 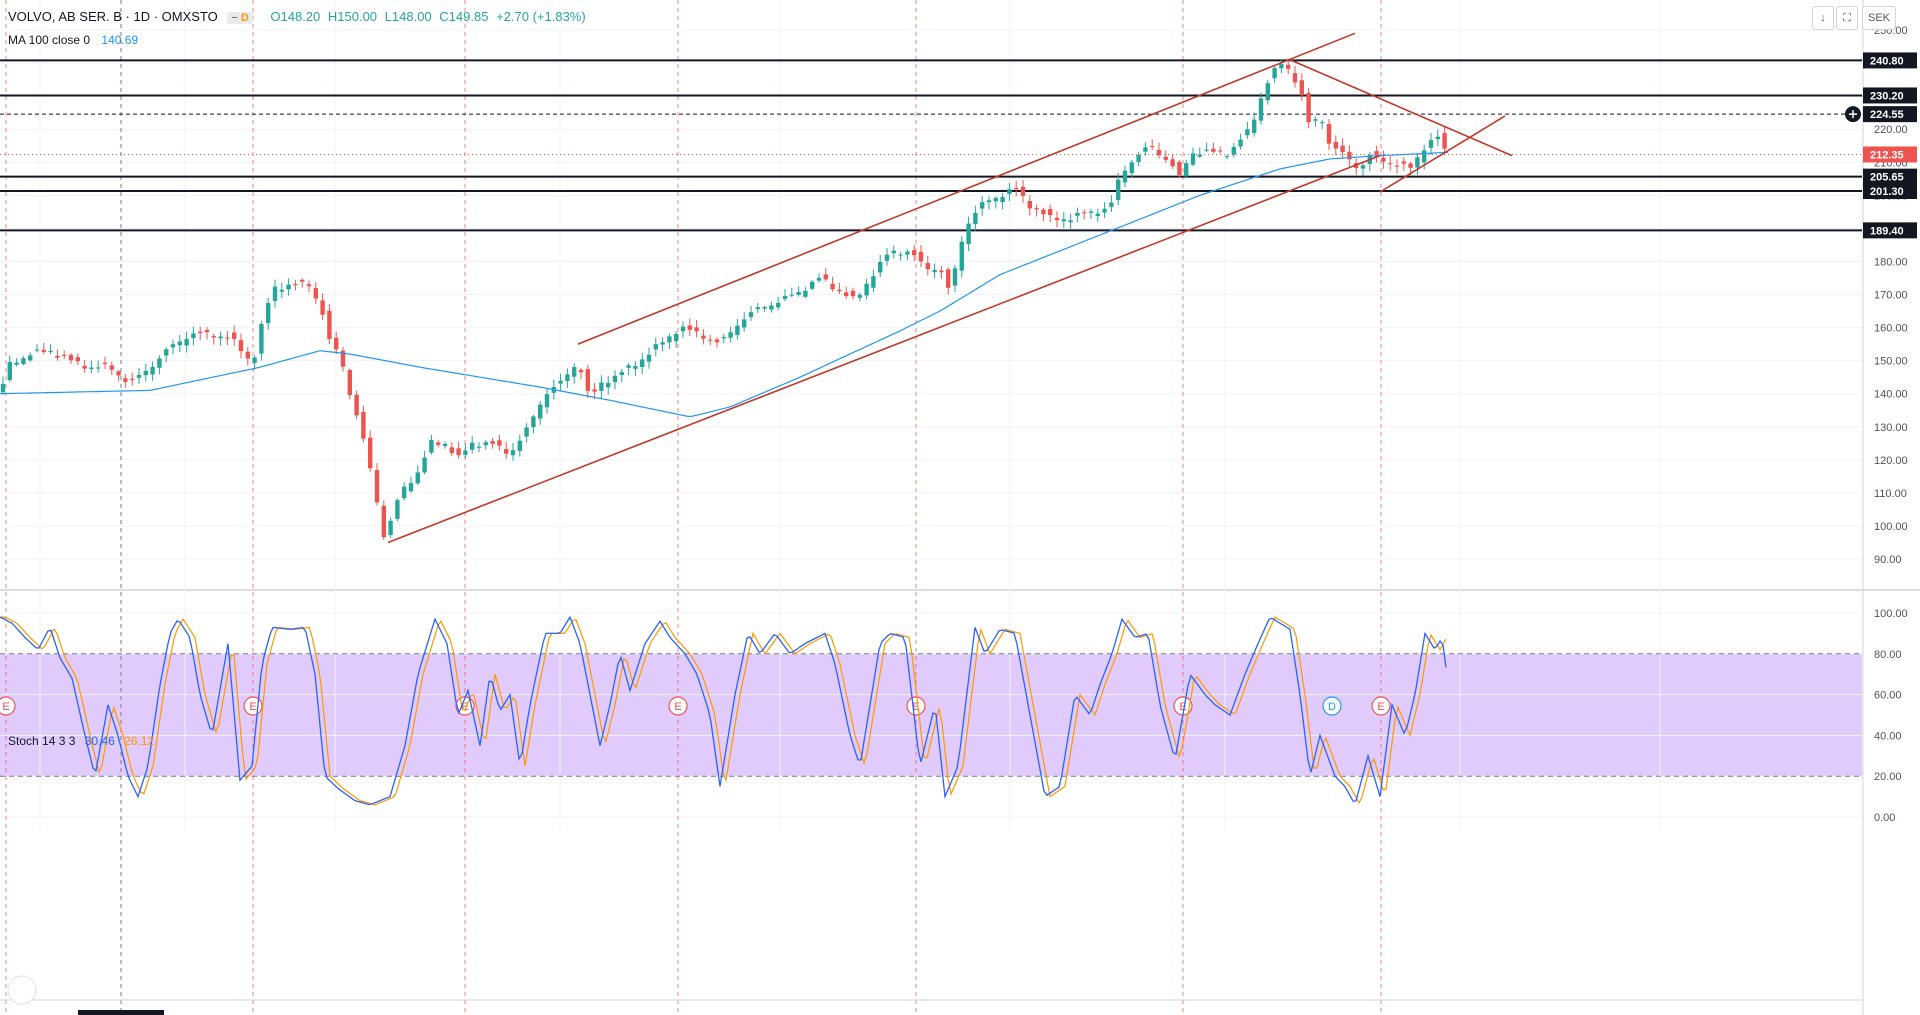 What do you see at coordinates (113, 16) in the screenshot?
I see `symbol-title: VOLVO, AB SER. B · 1D · OMXSTO` at bounding box center [113, 16].